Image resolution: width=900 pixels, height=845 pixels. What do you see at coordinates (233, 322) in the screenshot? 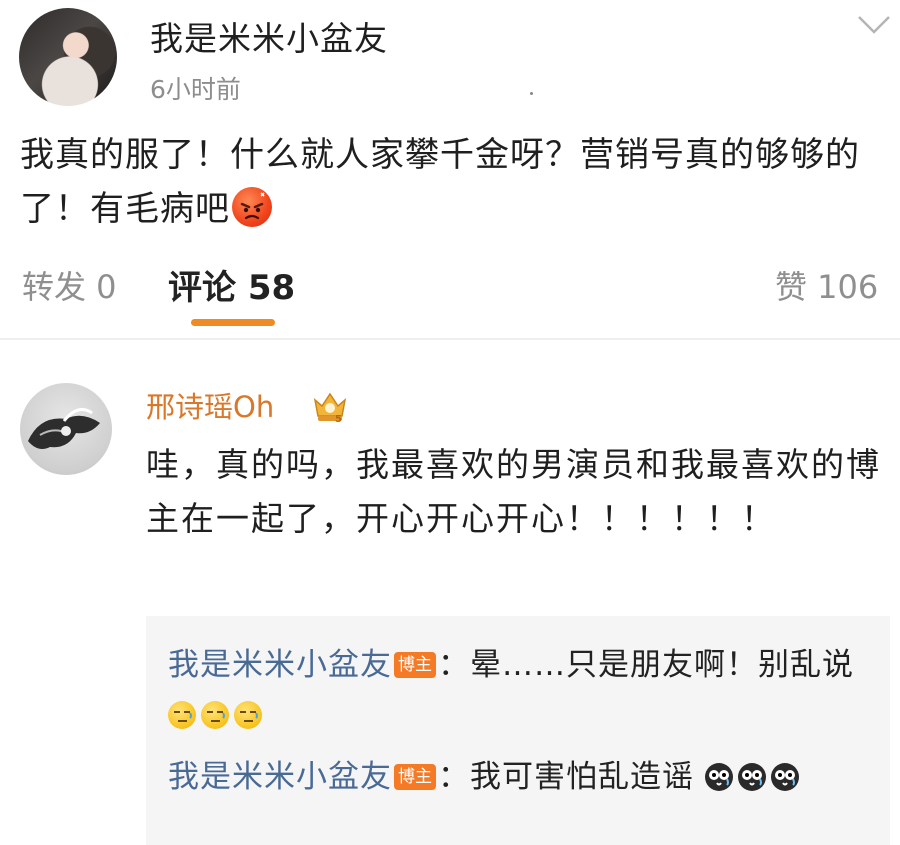
I see `active-tab-indicator` at bounding box center [233, 322].